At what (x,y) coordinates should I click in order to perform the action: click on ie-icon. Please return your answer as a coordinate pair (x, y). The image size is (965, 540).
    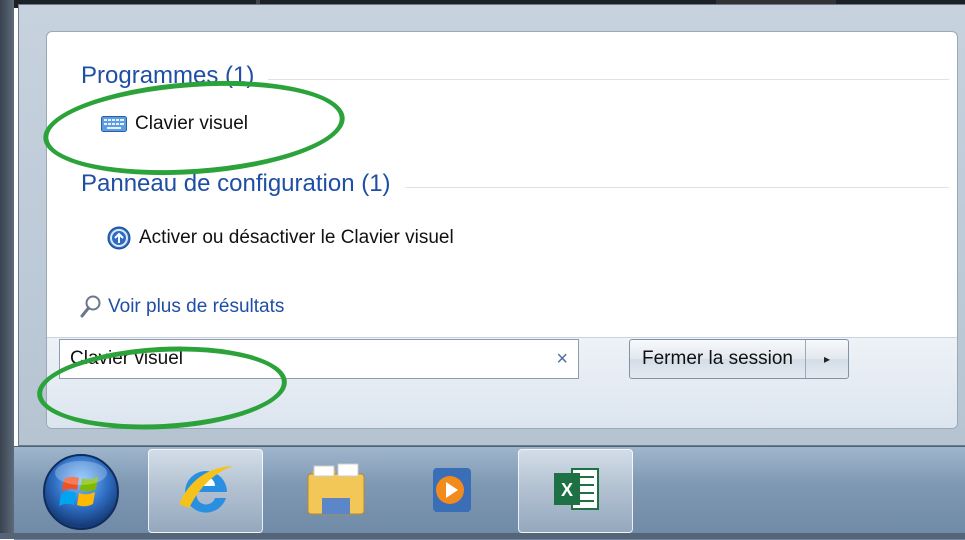
    Looking at the image, I should click on (206, 491).